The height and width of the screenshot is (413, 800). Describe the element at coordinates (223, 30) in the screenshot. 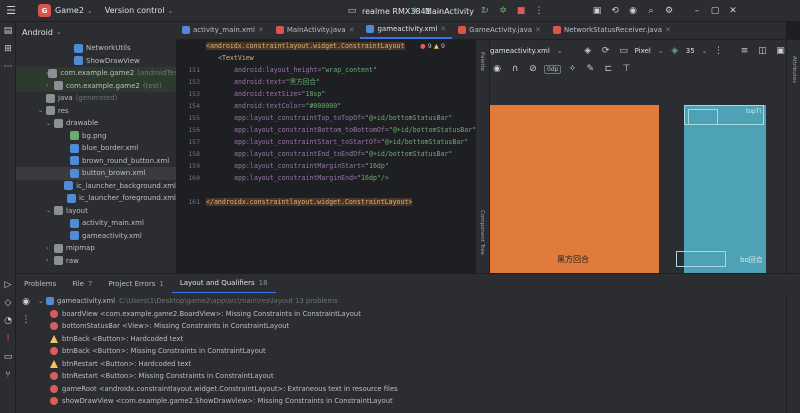

I see `editor-tab: activity_main.xml ✕` at that location.